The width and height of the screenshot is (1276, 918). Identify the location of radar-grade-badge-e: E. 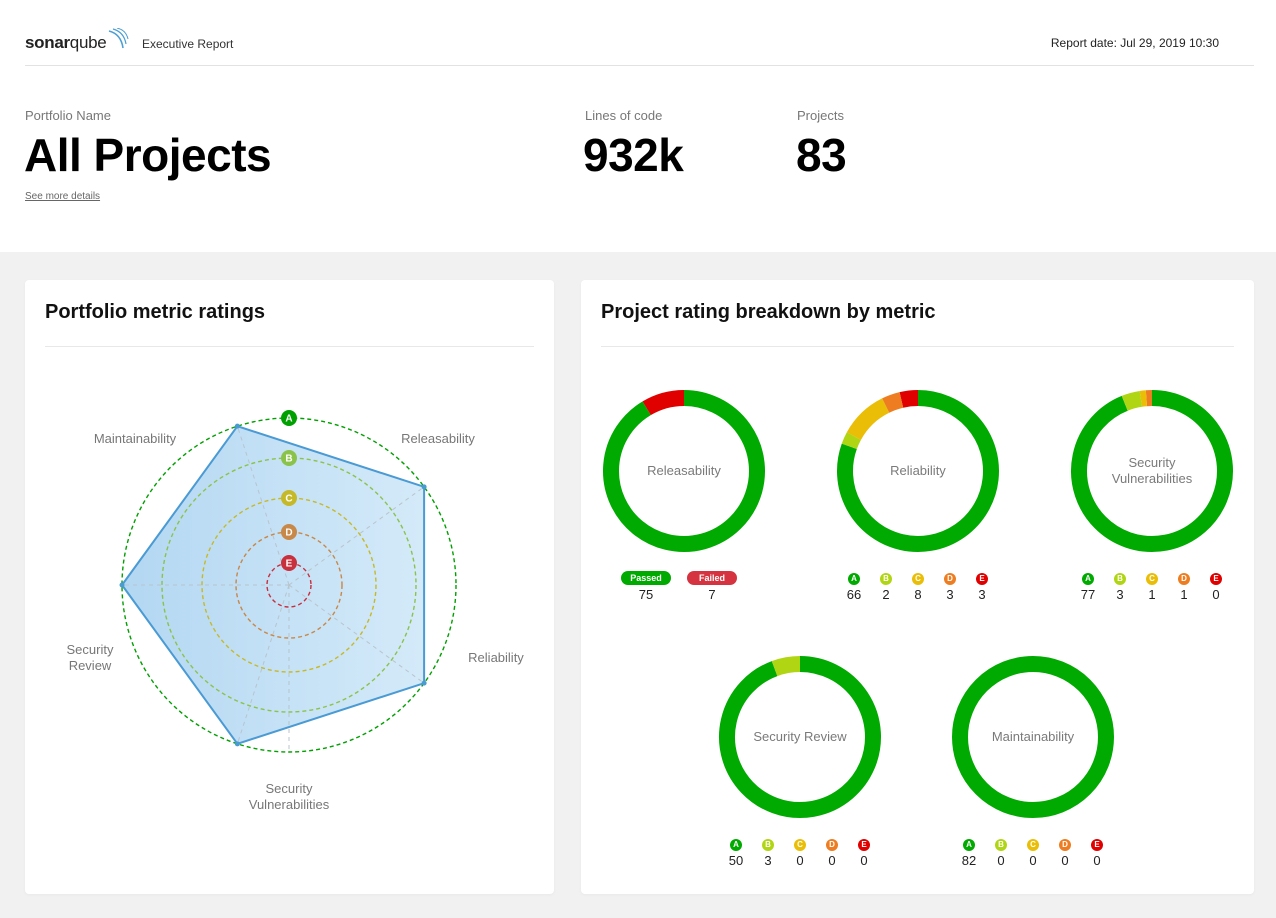
(289, 563).